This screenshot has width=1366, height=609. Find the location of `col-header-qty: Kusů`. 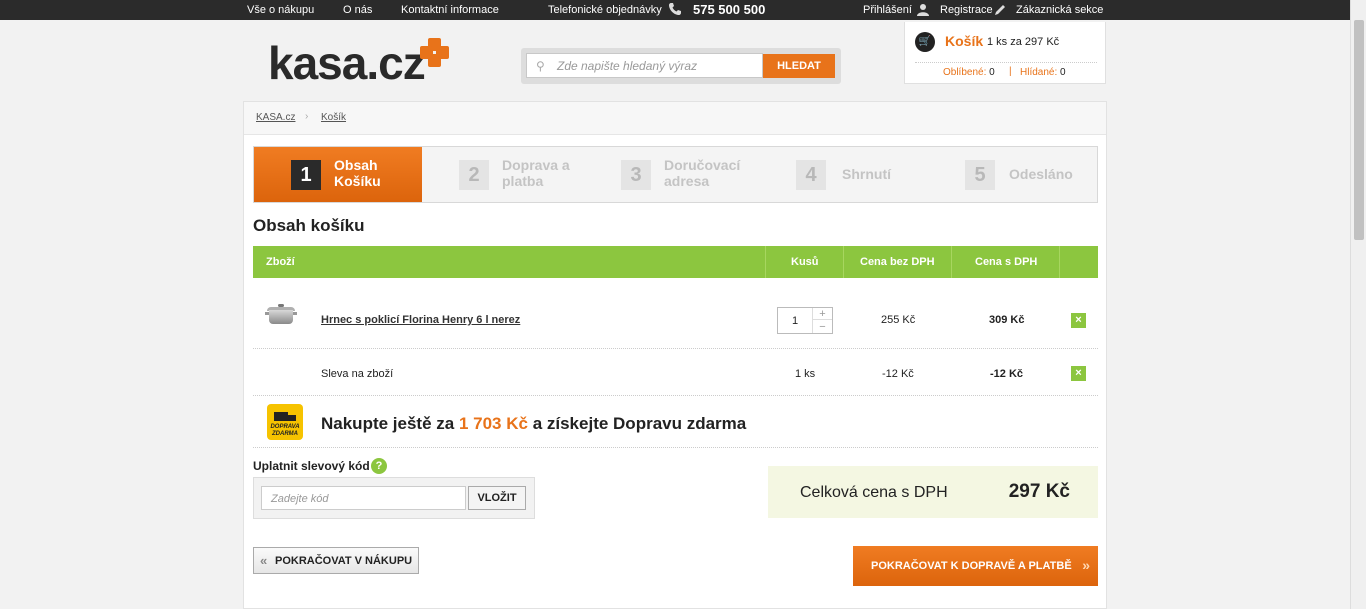

col-header-qty: Kusů is located at coordinates (805, 262).